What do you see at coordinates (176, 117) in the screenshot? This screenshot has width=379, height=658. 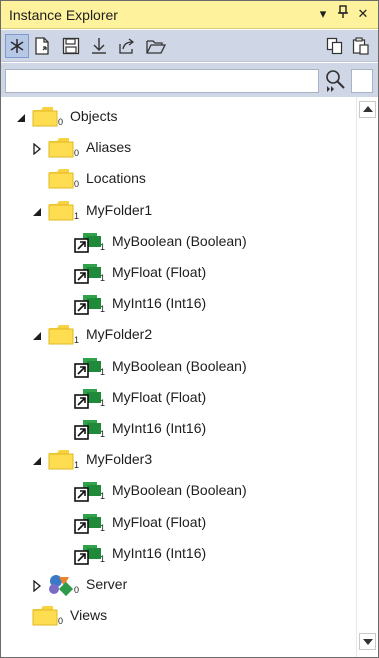 I see `tree-node: 0 Objects` at bounding box center [176, 117].